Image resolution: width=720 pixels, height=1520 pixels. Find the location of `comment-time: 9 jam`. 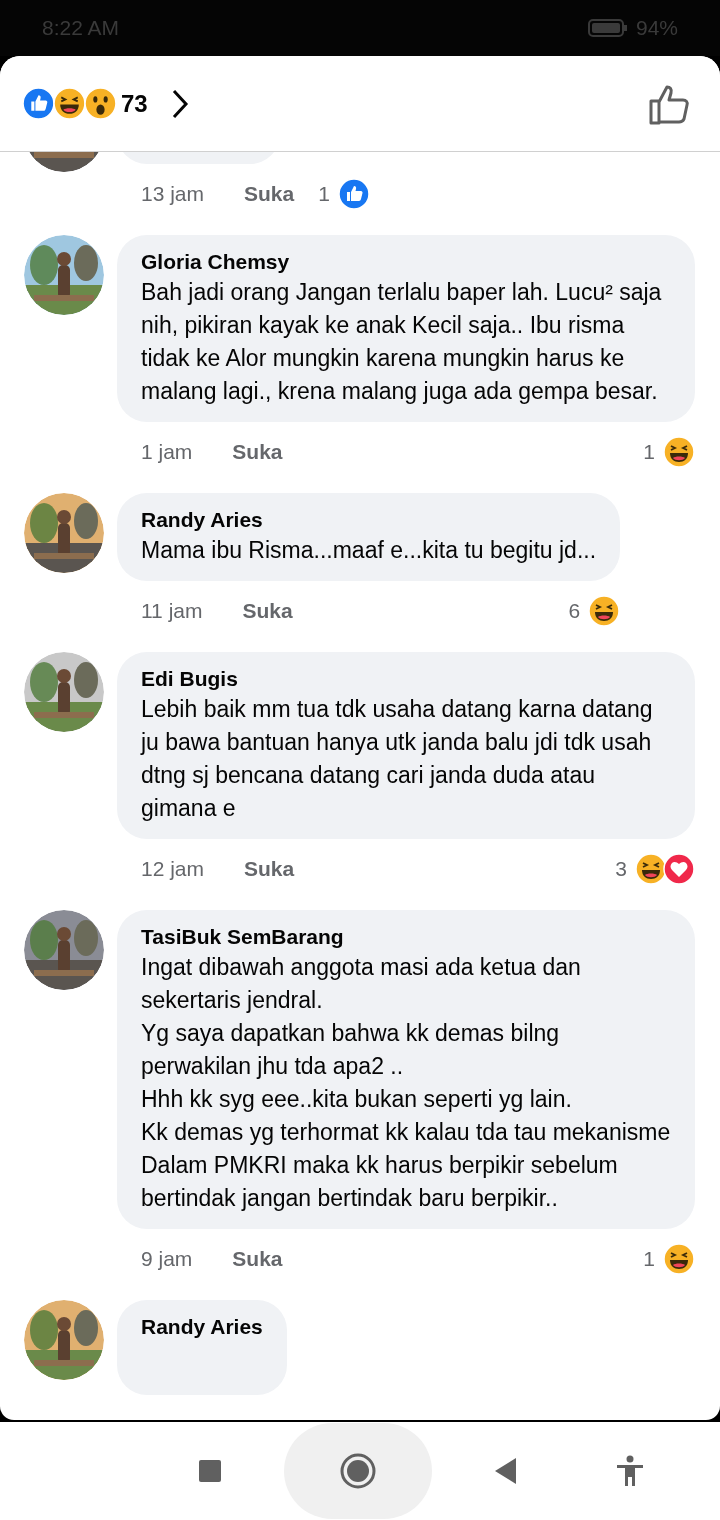

comment-time: 9 jam is located at coordinates (167, 1259).